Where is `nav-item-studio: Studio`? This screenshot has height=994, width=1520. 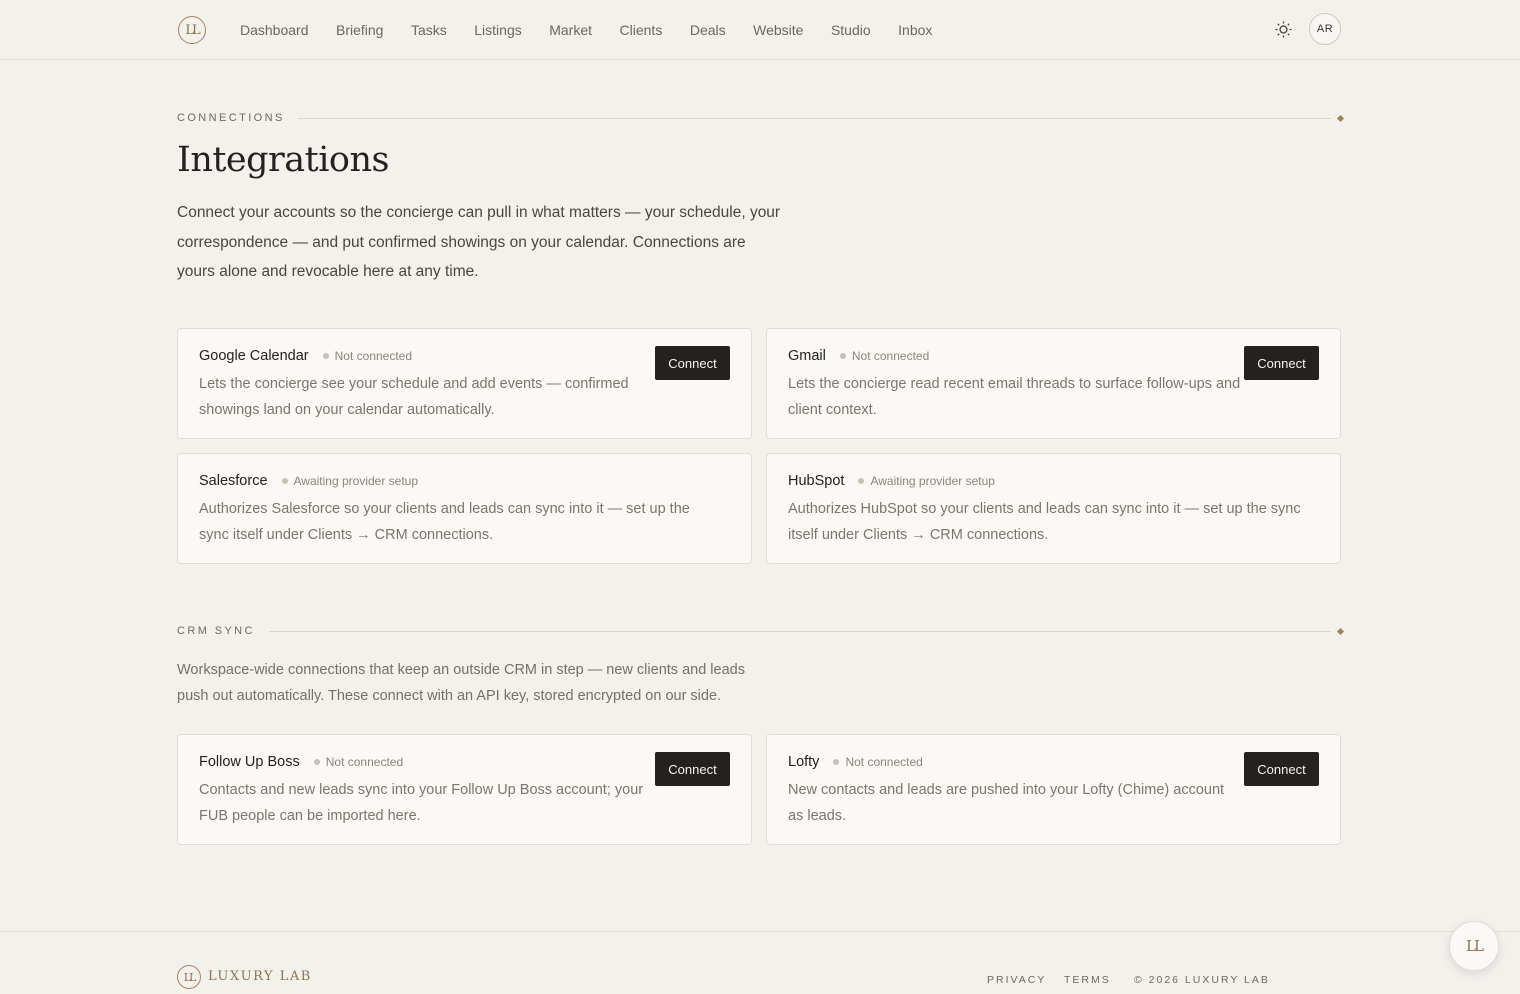 nav-item-studio: Studio is located at coordinates (851, 30).